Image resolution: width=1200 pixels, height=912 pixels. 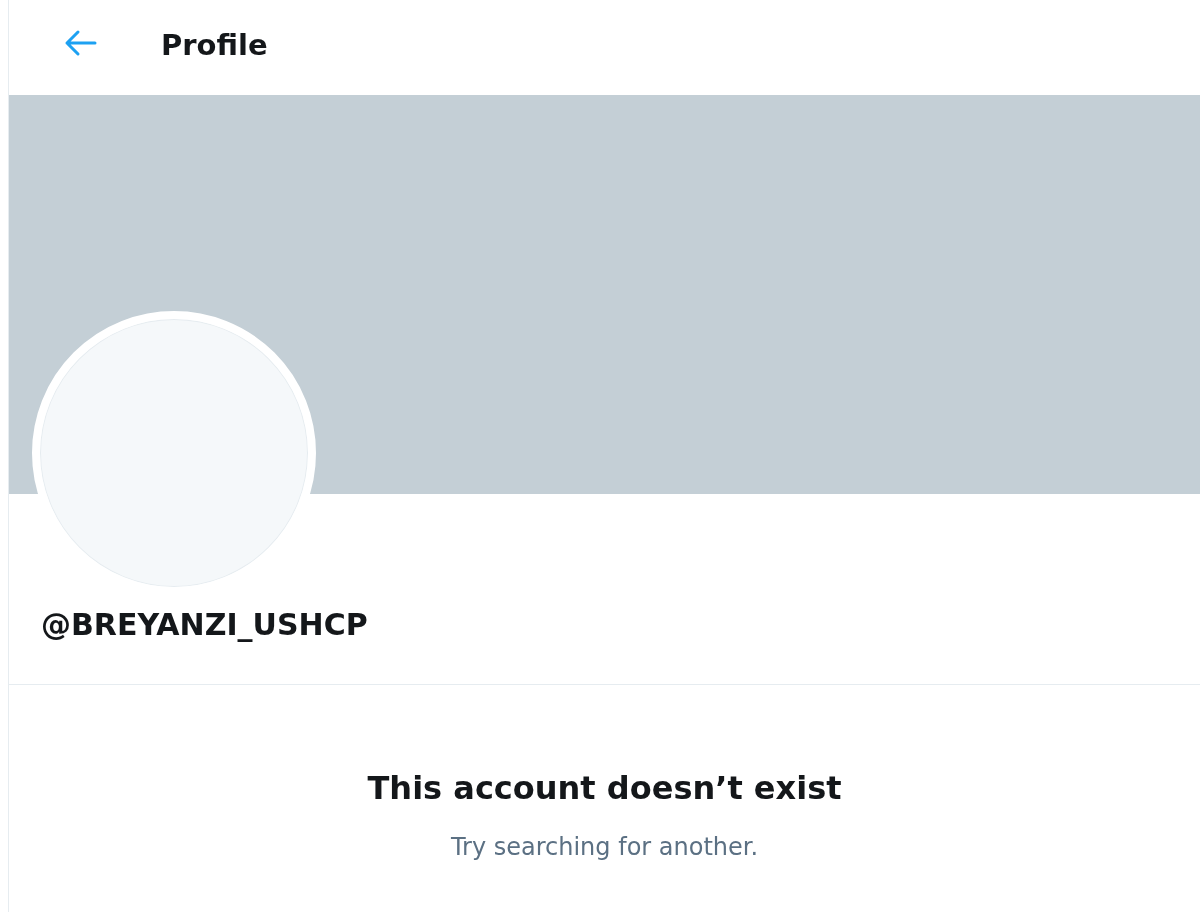 What do you see at coordinates (204, 624) in the screenshot?
I see `account-handle: @BREYANZI_USHCP` at bounding box center [204, 624].